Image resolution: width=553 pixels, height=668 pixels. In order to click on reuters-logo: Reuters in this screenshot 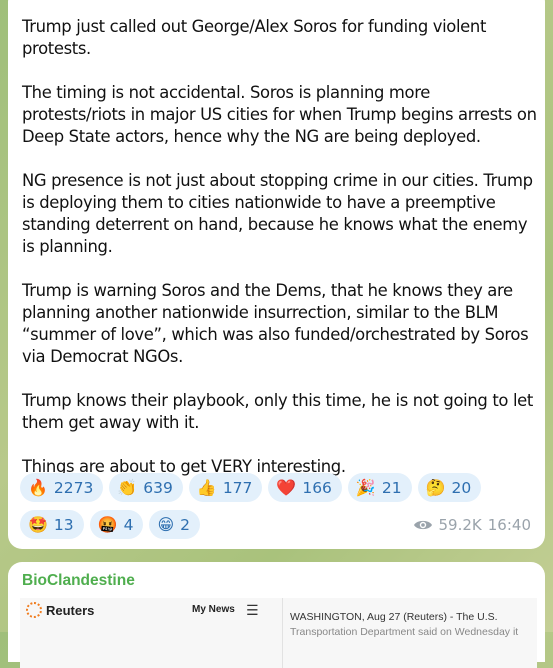, I will do `click(60, 610)`.